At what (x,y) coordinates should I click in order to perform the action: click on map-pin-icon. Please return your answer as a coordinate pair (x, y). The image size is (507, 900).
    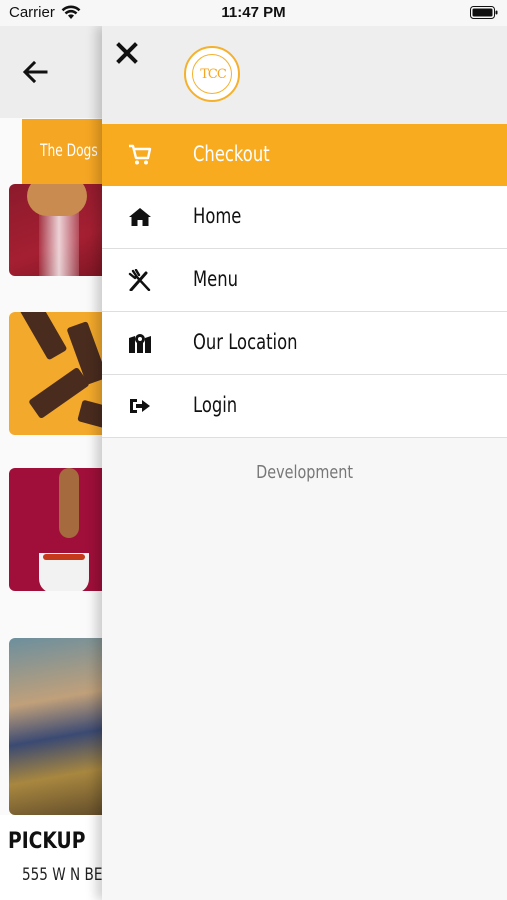
    Looking at the image, I should click on (140, 343).